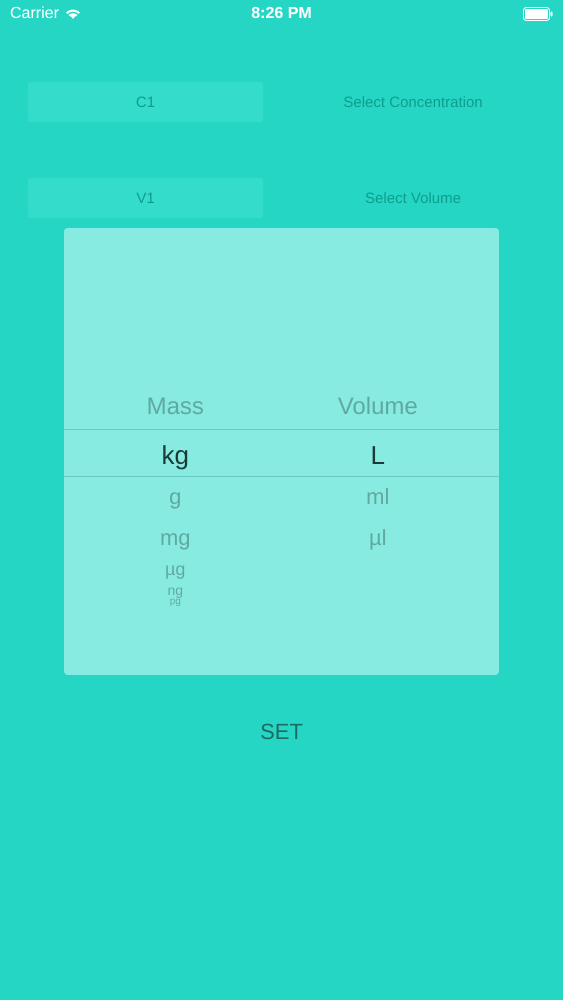 Image resolution: width=563 pixels, height=1000 pixels. Describe the element at coordinates (413, 102) in the screenshot. I see `select-link: Select Concentration` at that location.